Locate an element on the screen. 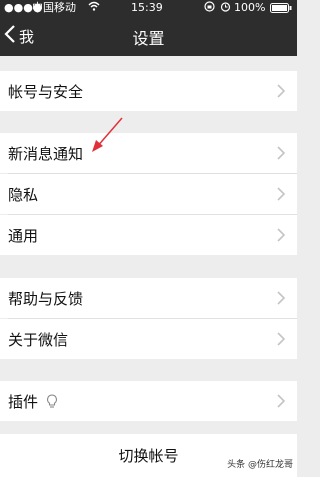 Image resolution: width=320 pixels, height=477 pixels. settings-item-label: 通用 is located at coordinates (23, 235).